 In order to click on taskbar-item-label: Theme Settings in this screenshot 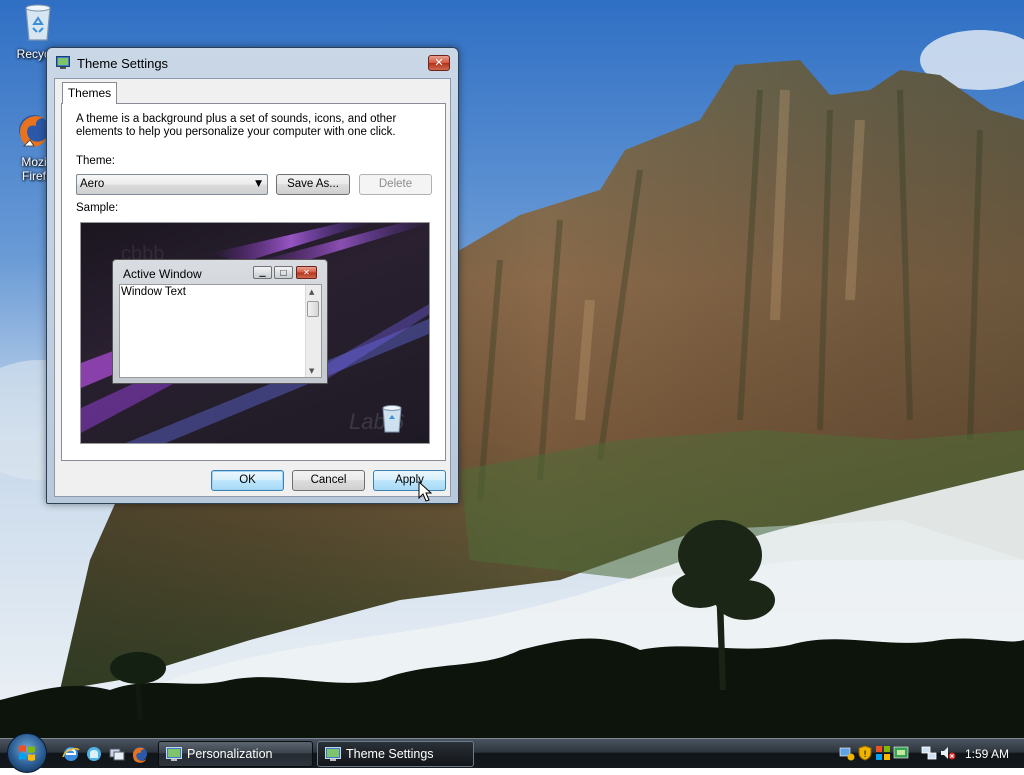, I will do `click(390, 754)`.